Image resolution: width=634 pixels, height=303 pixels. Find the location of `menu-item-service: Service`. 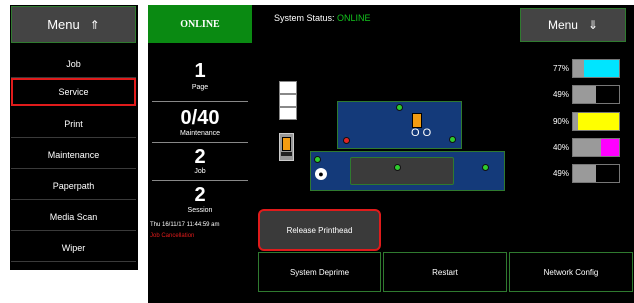

menu-item-service: Service is located at coordinates (73, 92).